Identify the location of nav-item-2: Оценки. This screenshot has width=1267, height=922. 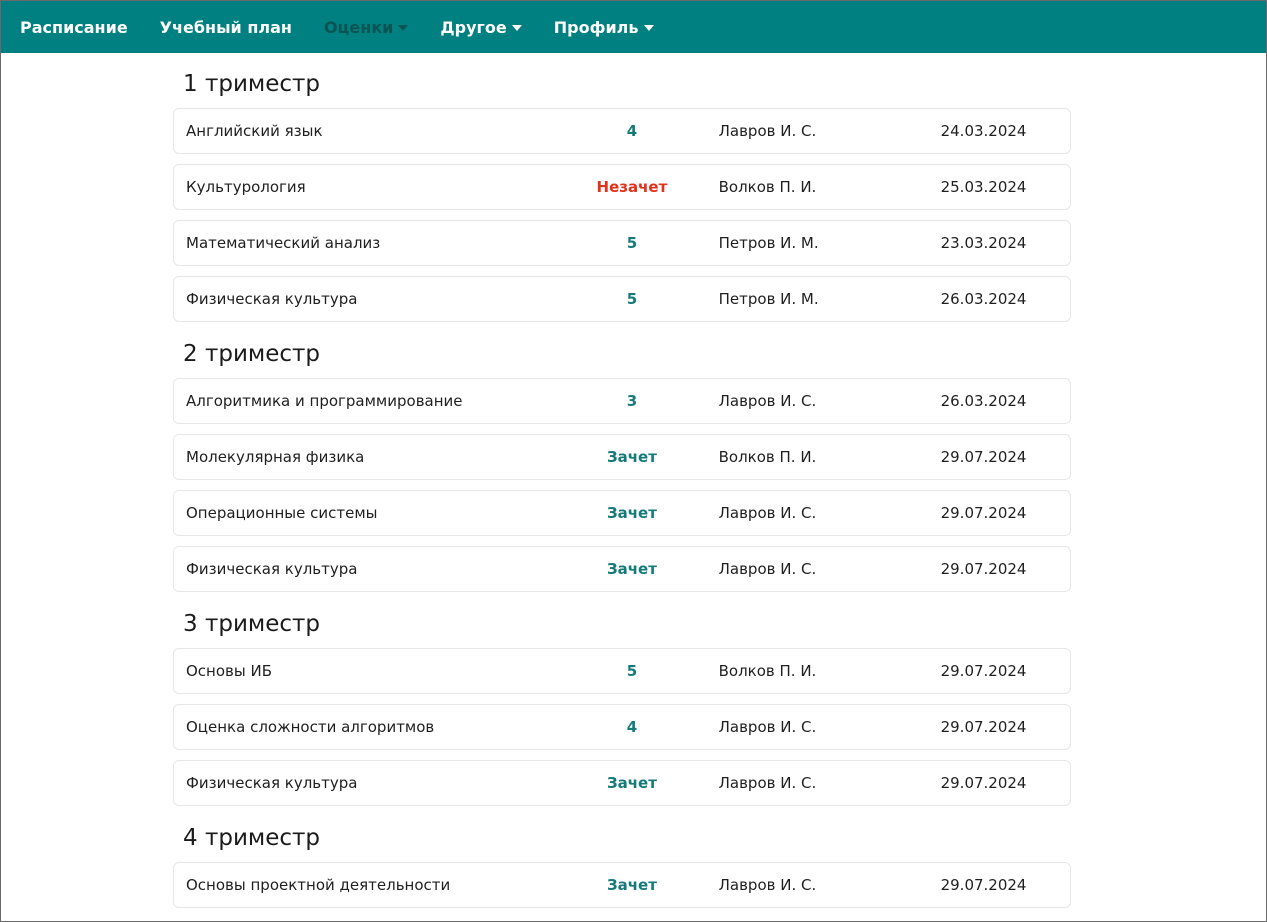
(366, 27).